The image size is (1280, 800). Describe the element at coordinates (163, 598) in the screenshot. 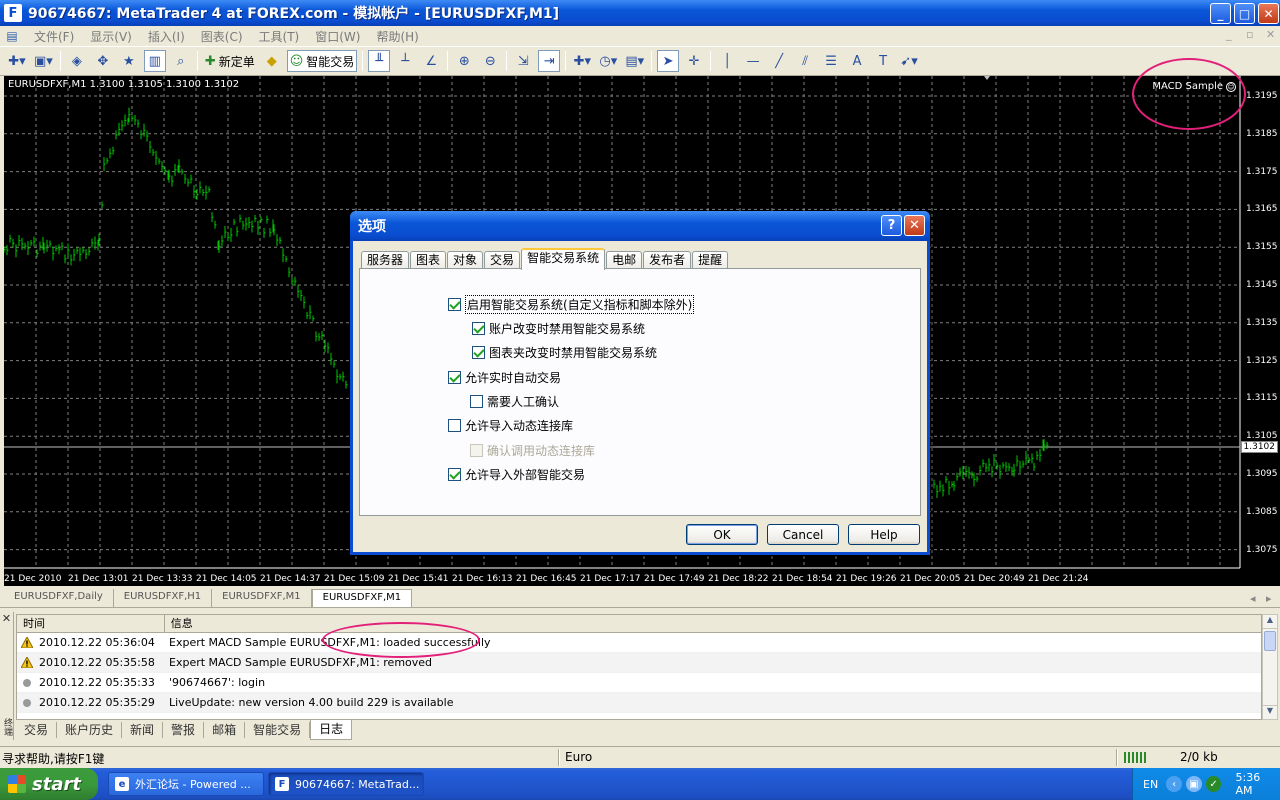

I see `tab-chart-h1: EURUSDFXF,H1` at that location.